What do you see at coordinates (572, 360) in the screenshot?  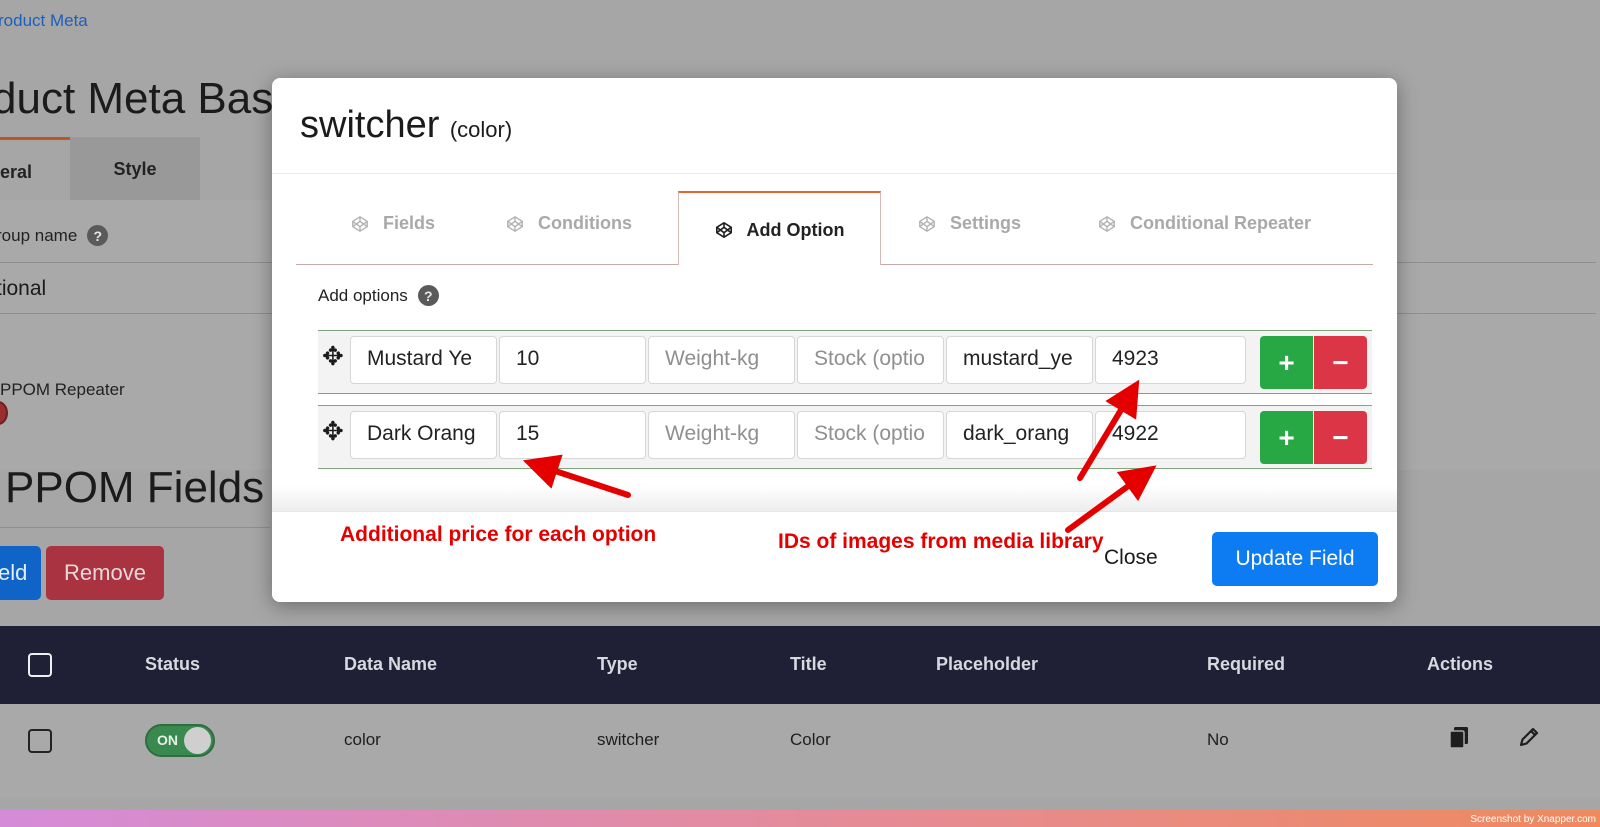 I see `option-price-input: 10` at bounding box center [572, 360].